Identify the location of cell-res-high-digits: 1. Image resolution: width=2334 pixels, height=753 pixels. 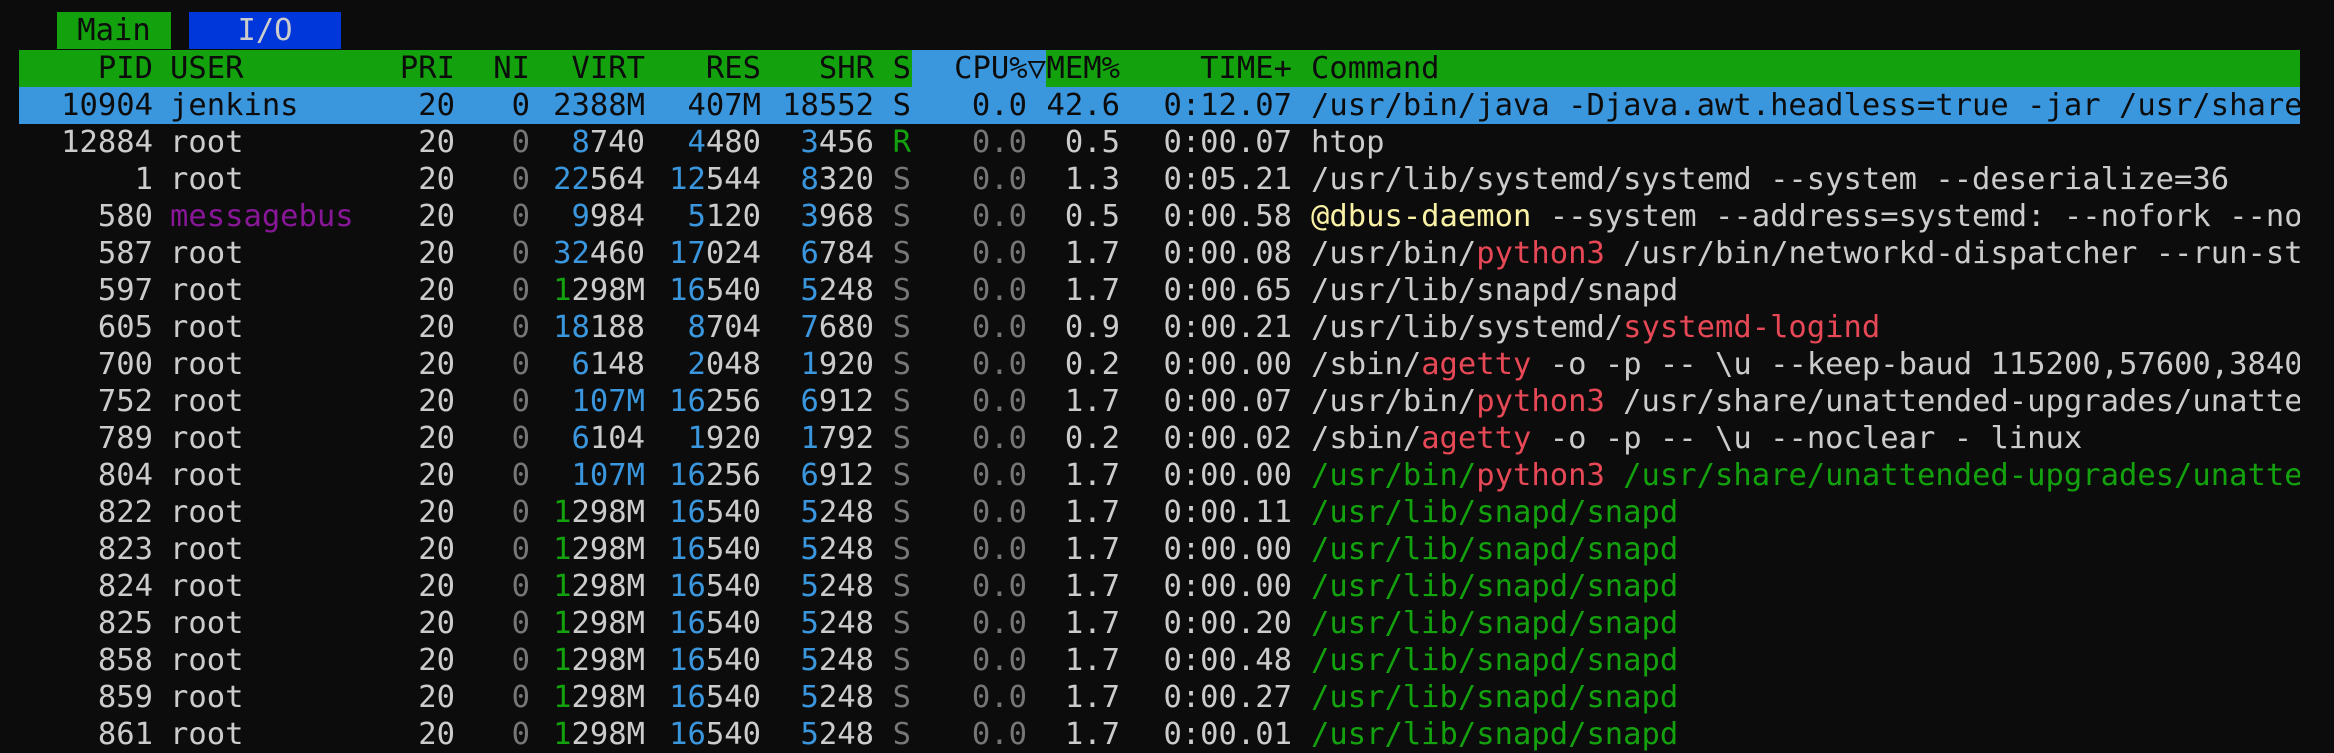
(696, 438).